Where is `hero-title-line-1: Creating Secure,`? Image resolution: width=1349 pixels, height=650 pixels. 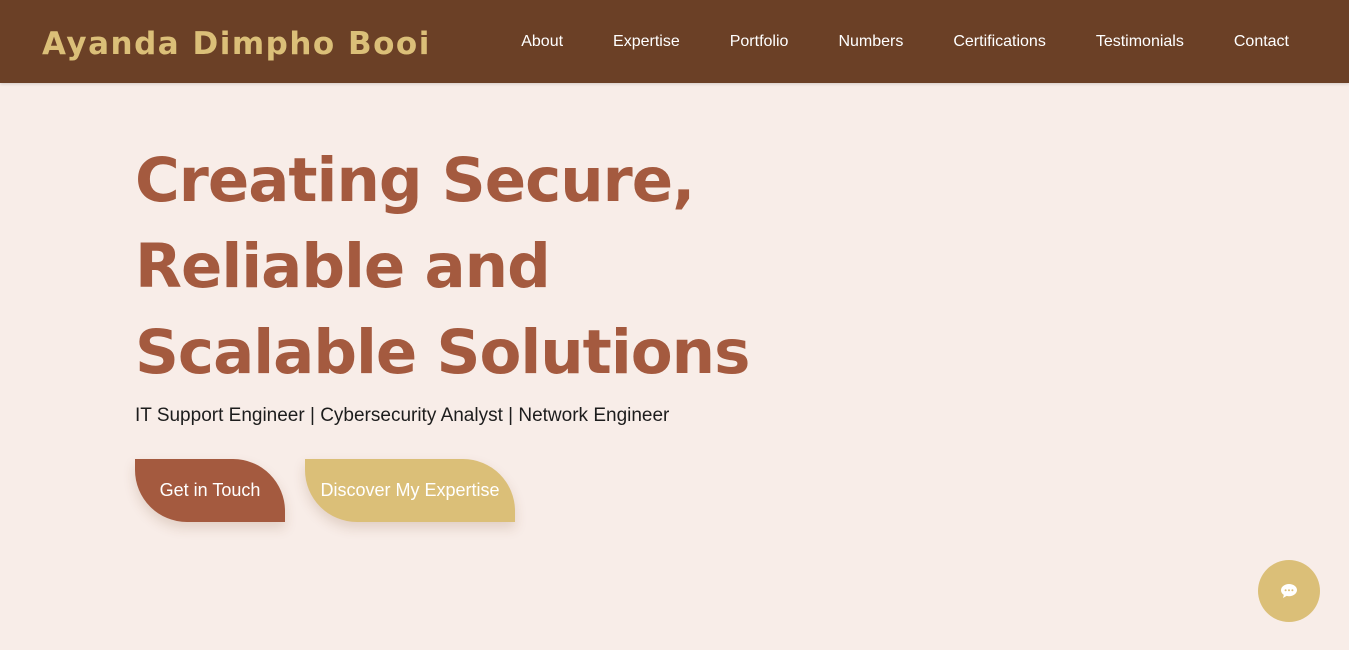
hero-title-line-1: Creating Secure, is located at coordinates (415, 180).